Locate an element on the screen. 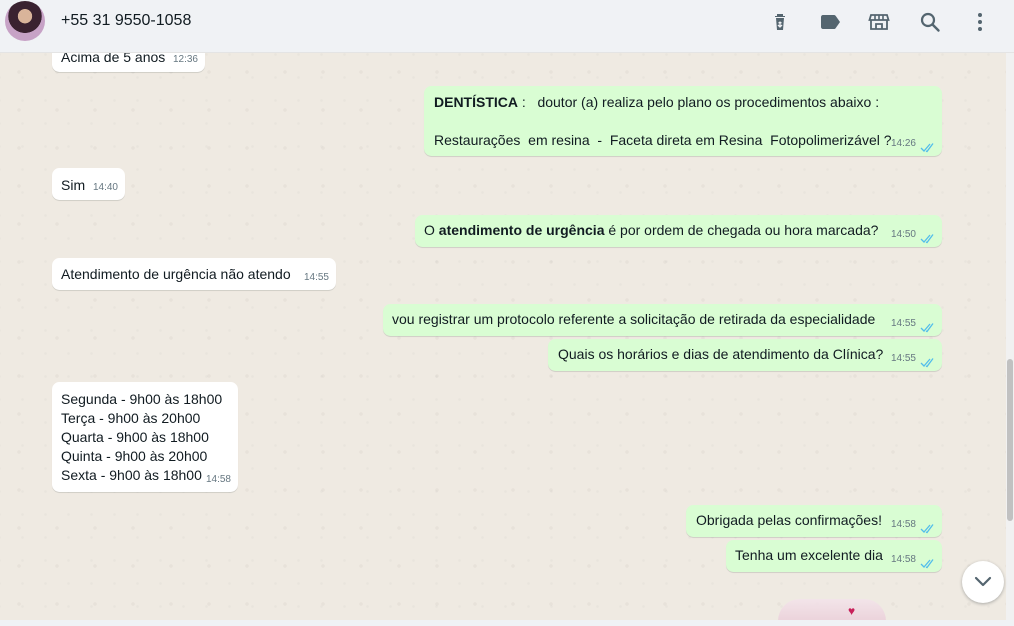 The width and height of the screenshot is (1014, 626). store-icon is located at coordinates (879, 22).